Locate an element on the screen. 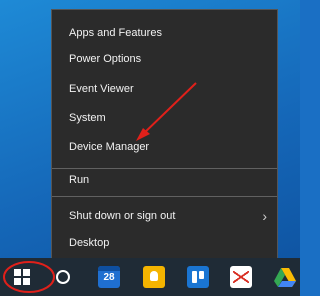 The image size is (320, 296). start-button-highlight is located at coordinates (29, 277).